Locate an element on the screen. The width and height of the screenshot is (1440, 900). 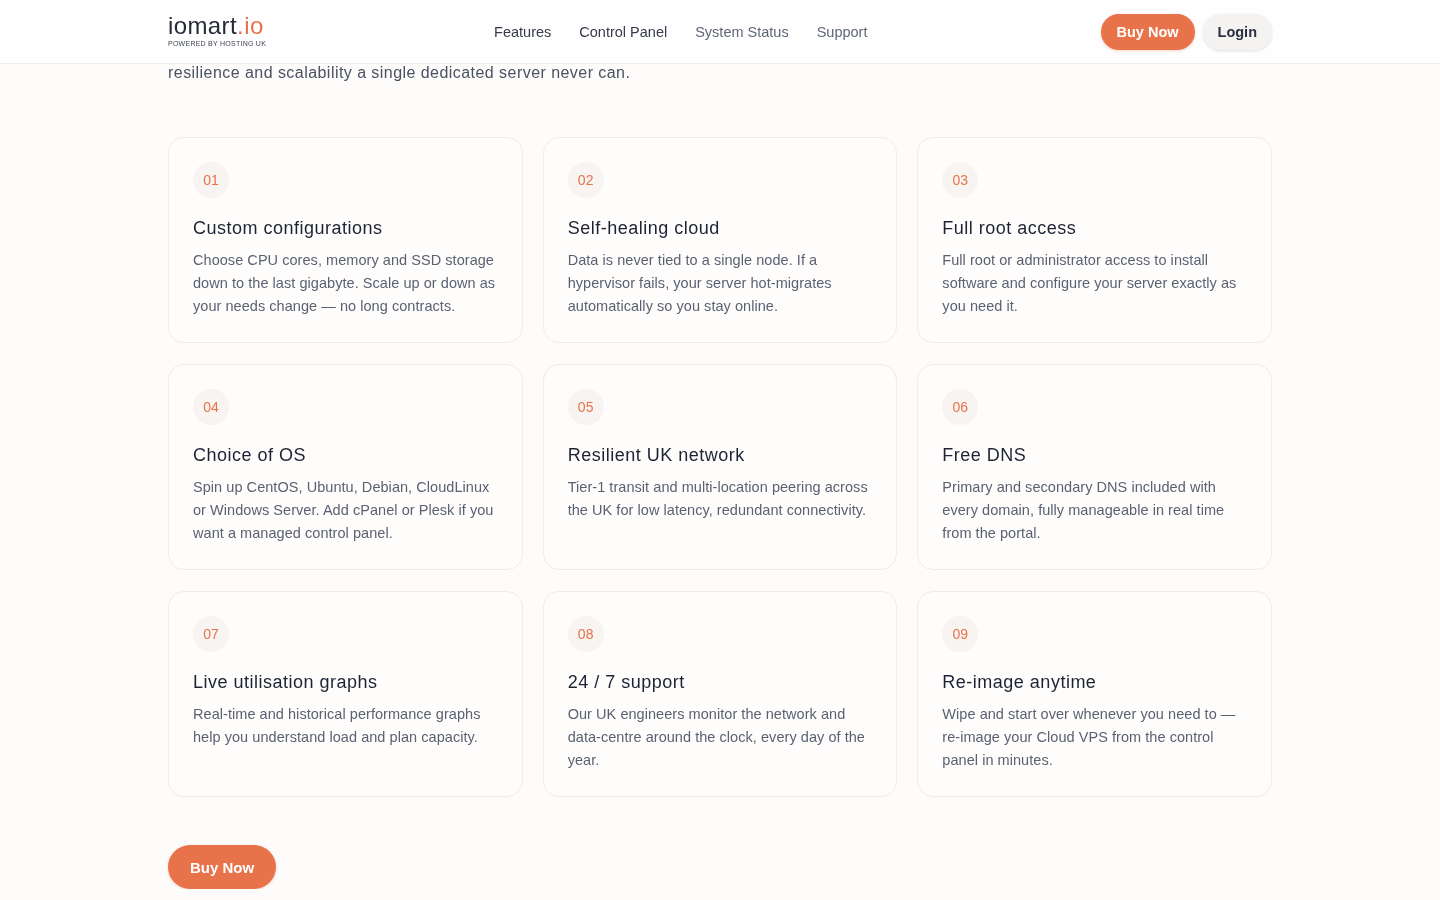
feature-title: Self-healing cloud is located at coordinates (643, 228).